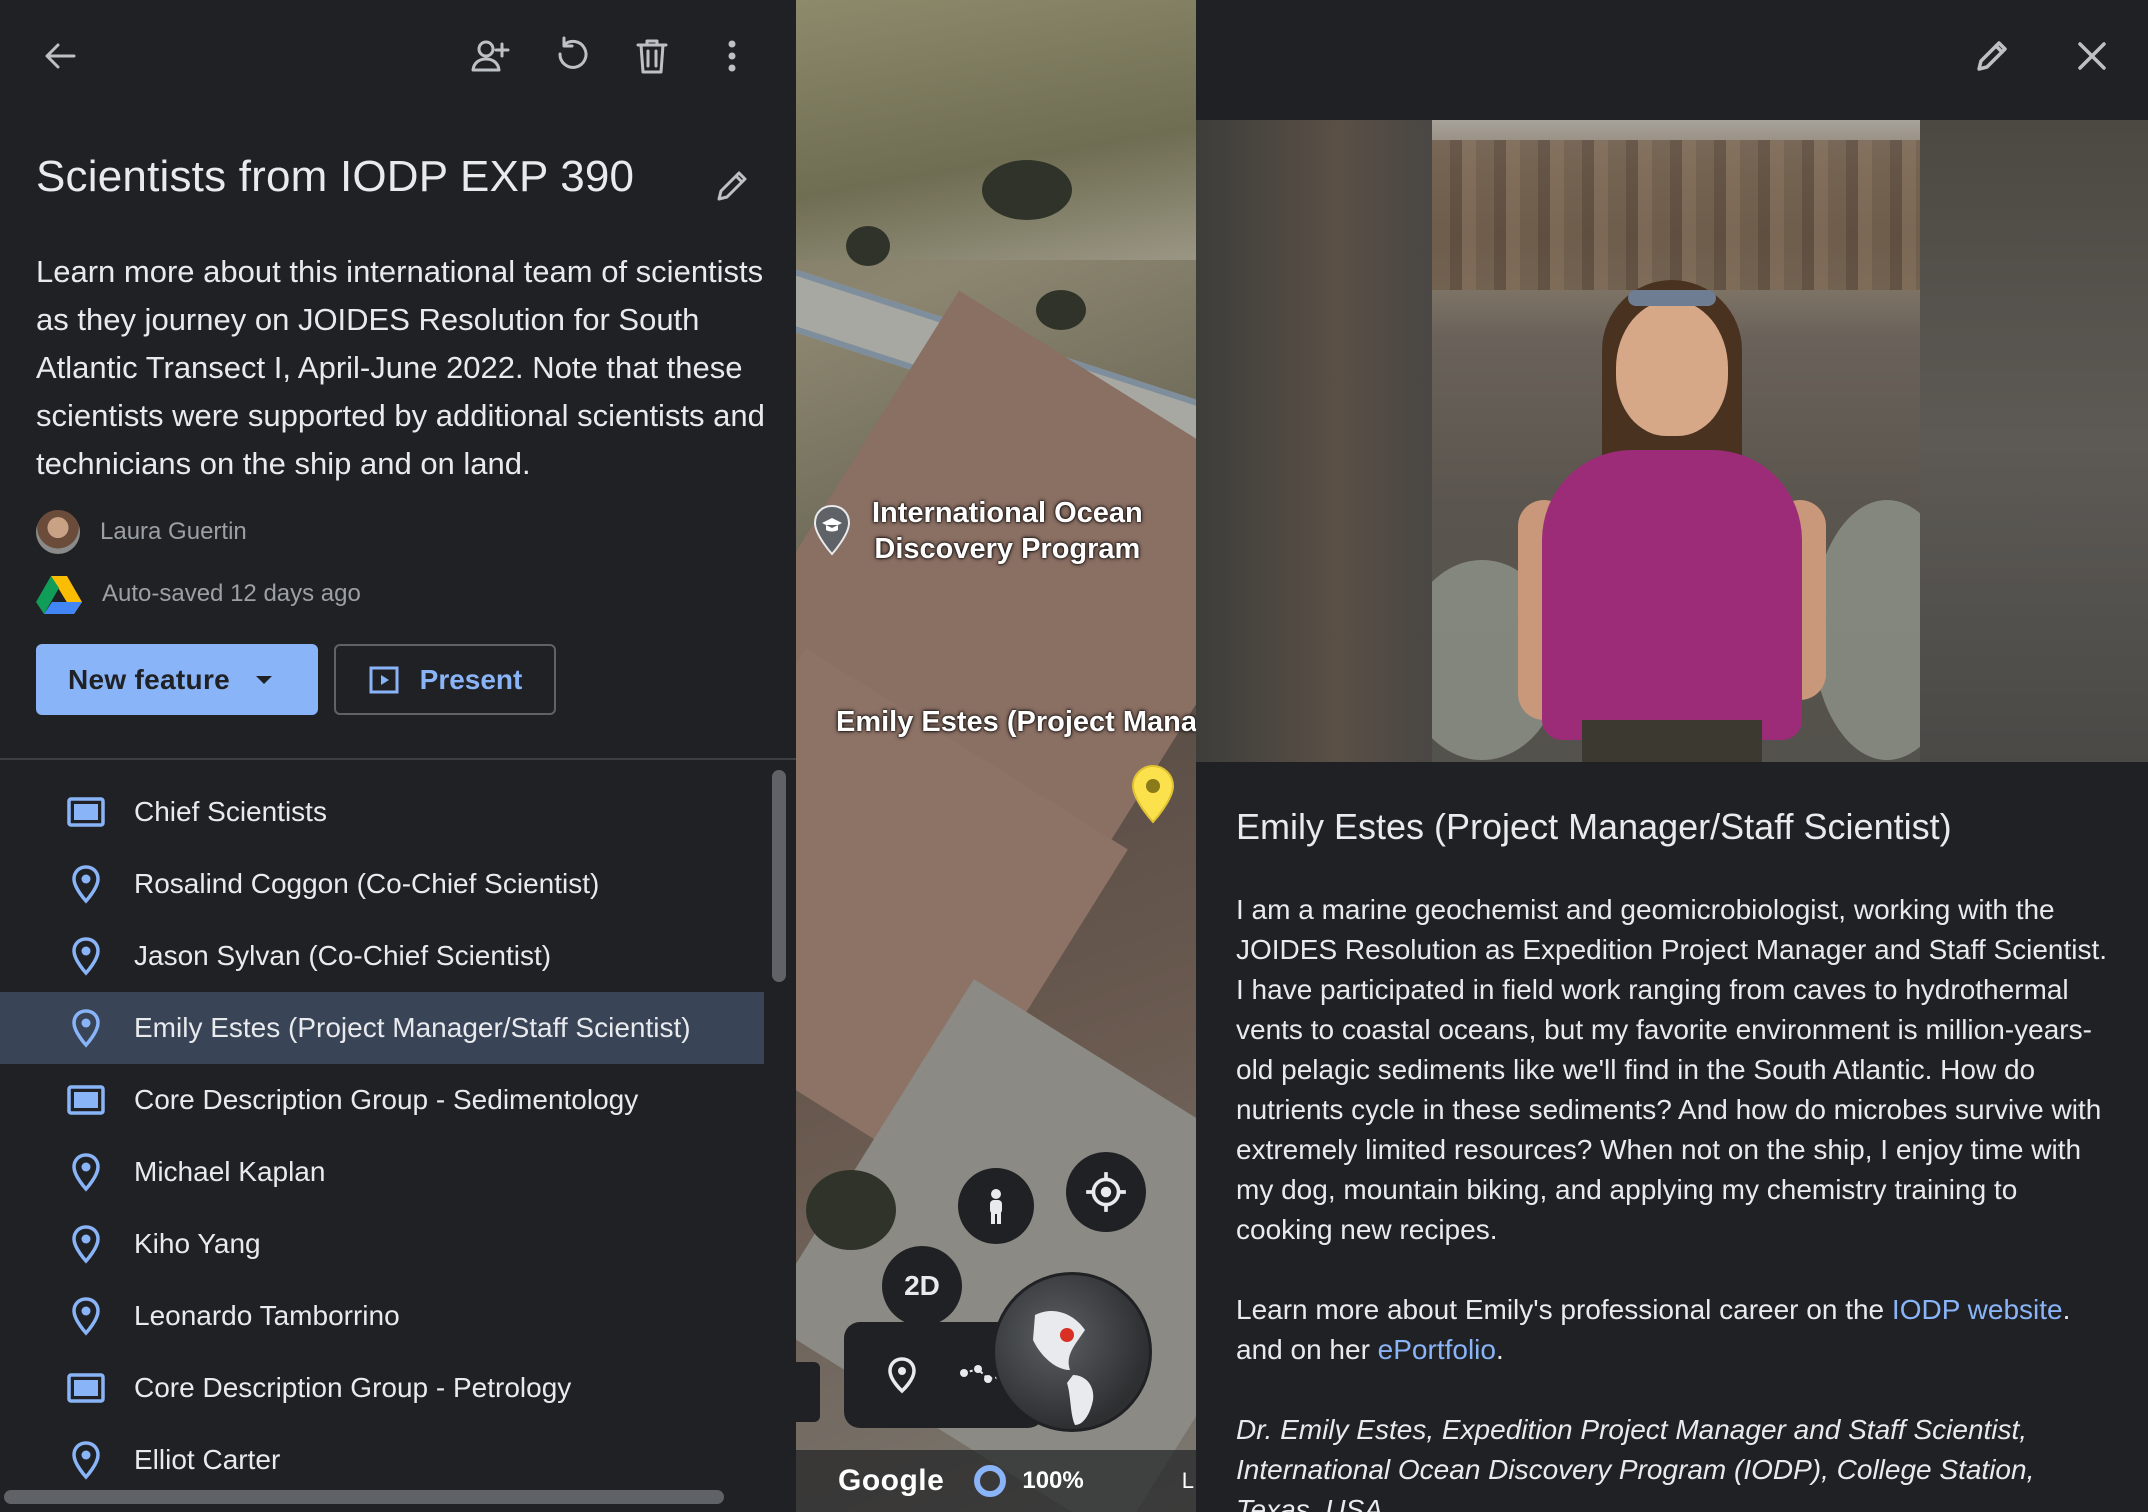  What do you see at coordinates (1676, 441) in the screenshot?
I see `feature-photo` at bounding box center [1676, 441].